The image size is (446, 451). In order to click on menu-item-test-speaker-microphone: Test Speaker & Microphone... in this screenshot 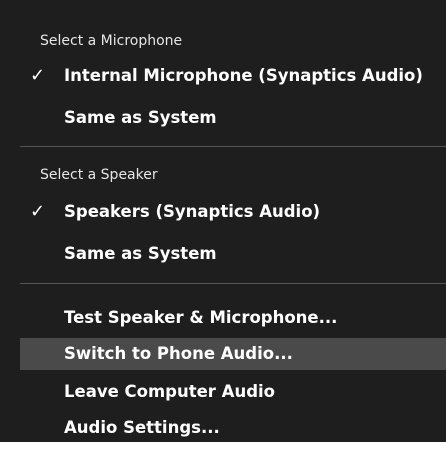, I will do `click(233, 318)`.